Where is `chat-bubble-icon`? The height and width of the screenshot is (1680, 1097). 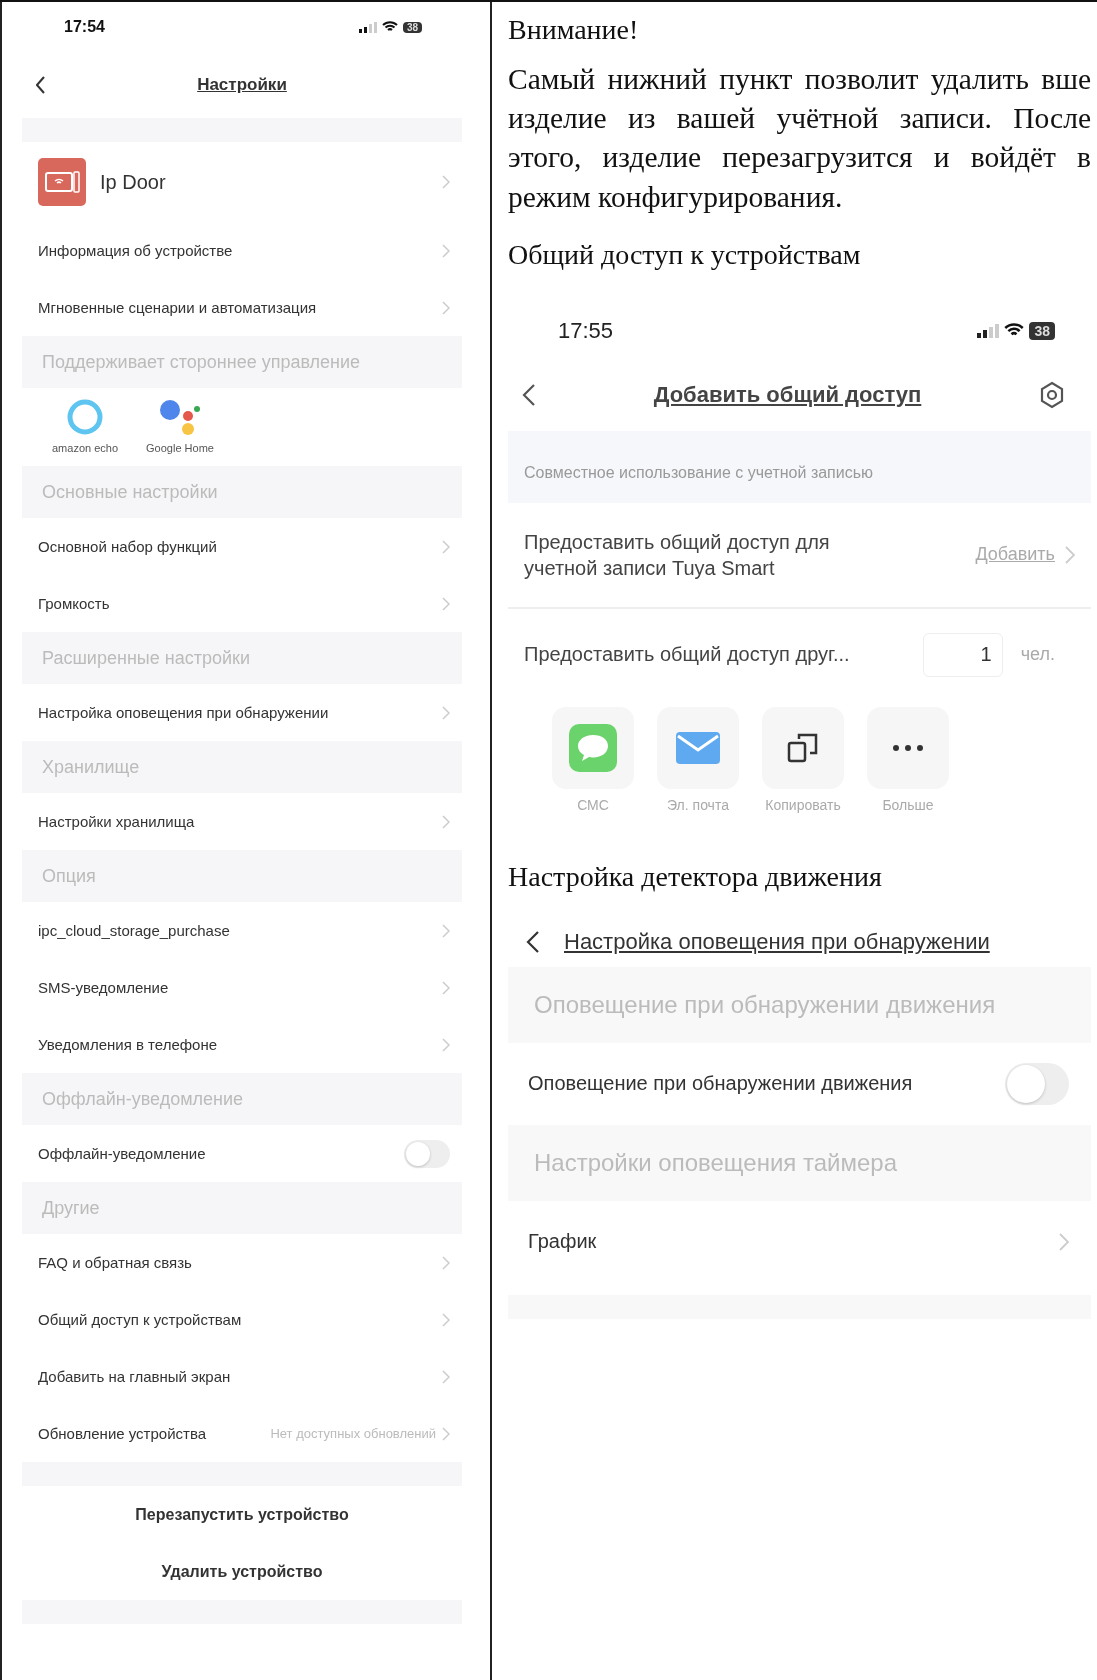 chat-bubble-icon is located at coordinates (593, 747).